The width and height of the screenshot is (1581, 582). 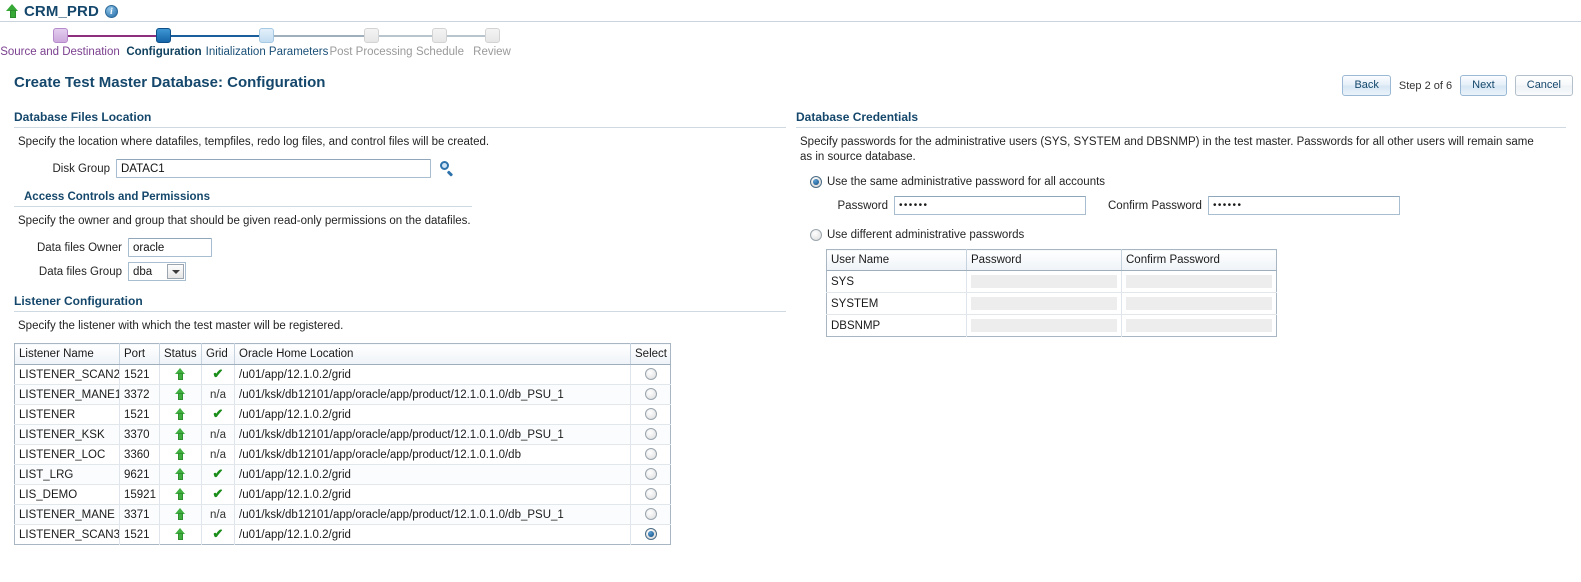 I want to click on different-password-radio, so click(x=816, y=235).